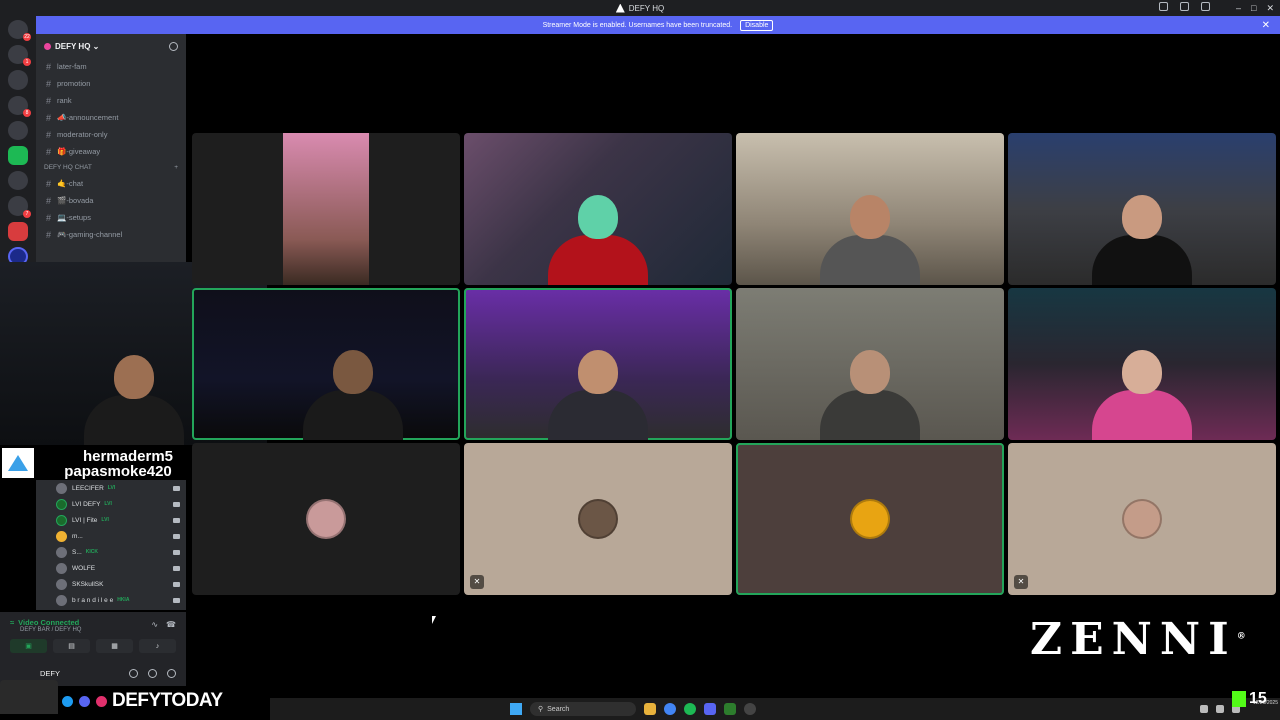  I want to click on spotify-icon, so click(690, 709).